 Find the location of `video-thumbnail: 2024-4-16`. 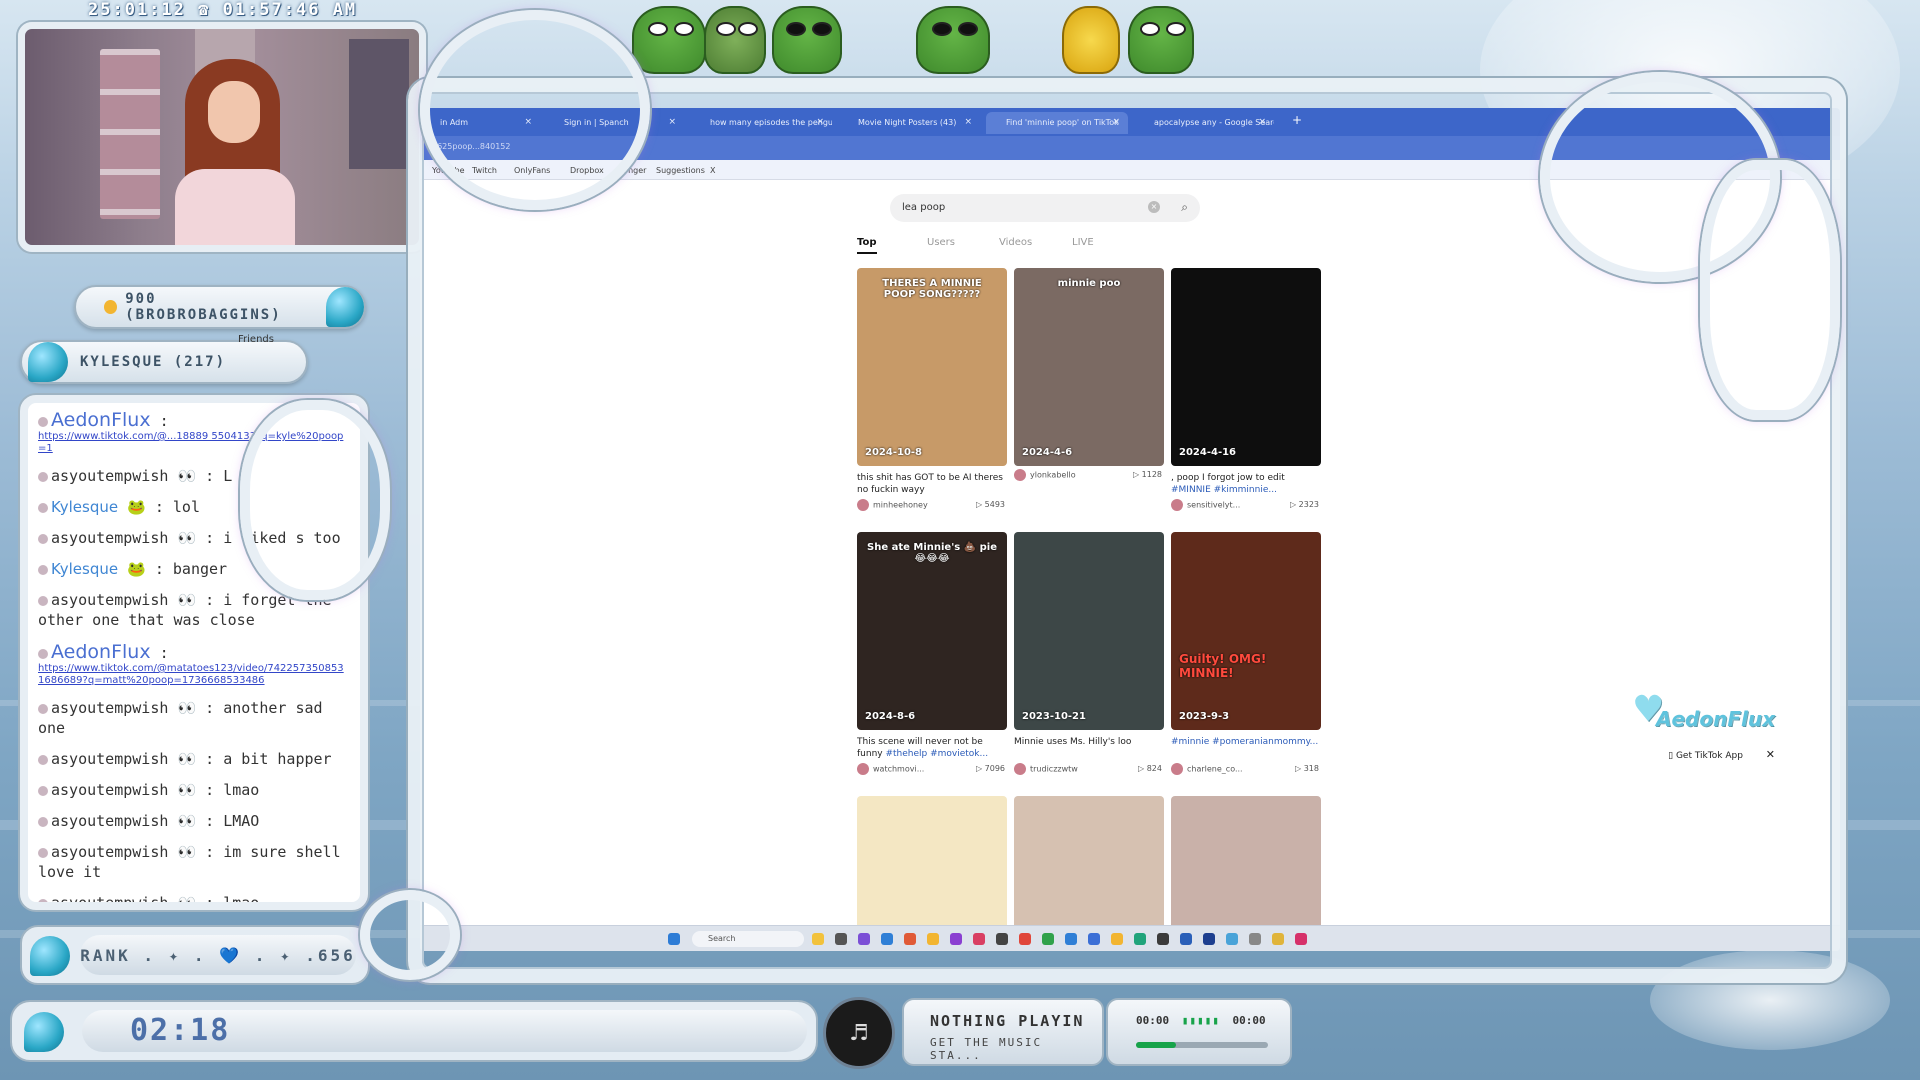

video-thumbnail: 2024-4-16 is located at coordinates (1246, 367).